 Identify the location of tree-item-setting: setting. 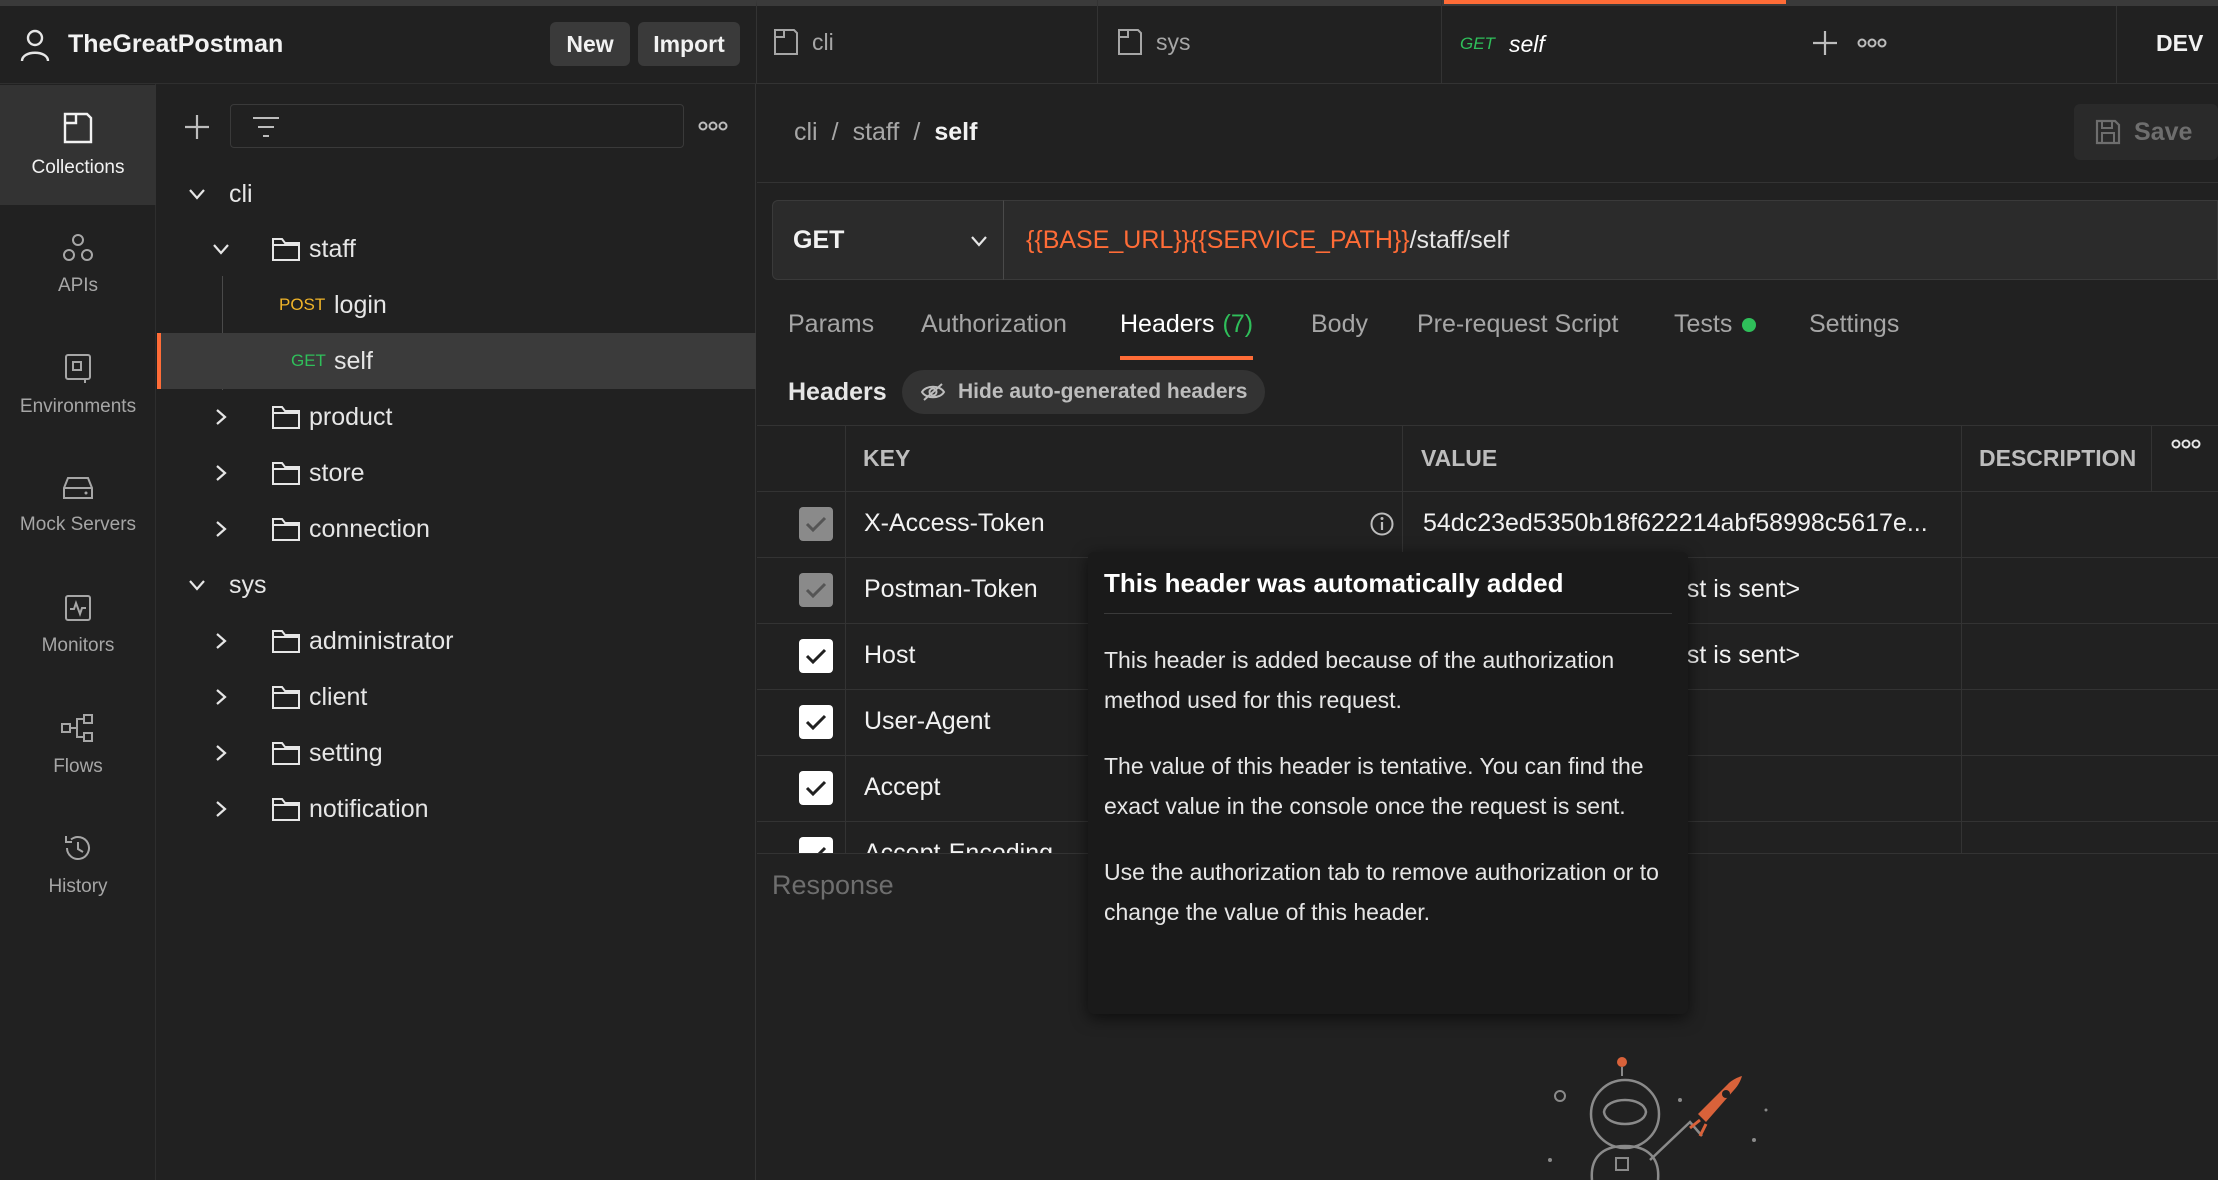
(456, 753).